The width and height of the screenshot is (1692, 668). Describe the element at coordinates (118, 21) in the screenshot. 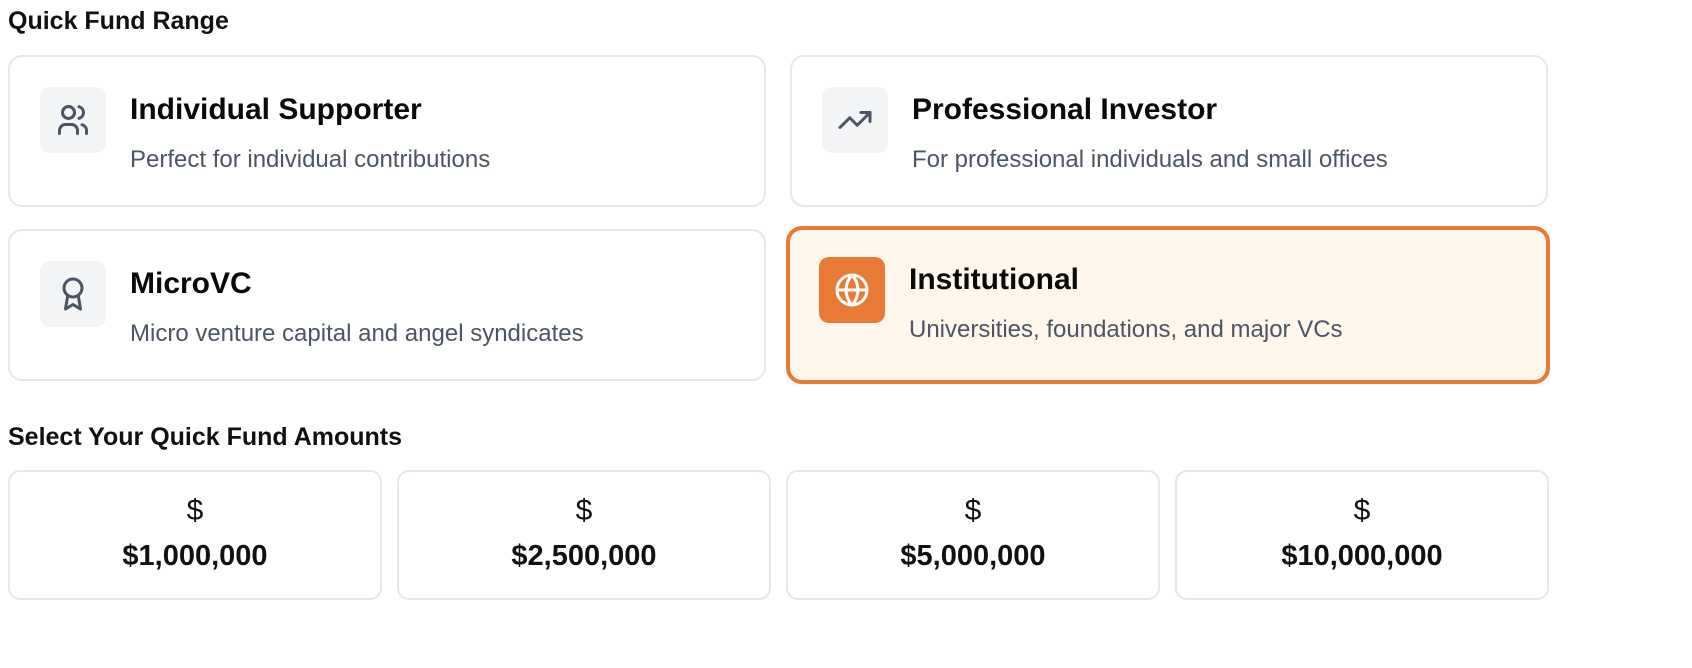

I see `quick-fund-range-title: Quick Fund Range` at that location.